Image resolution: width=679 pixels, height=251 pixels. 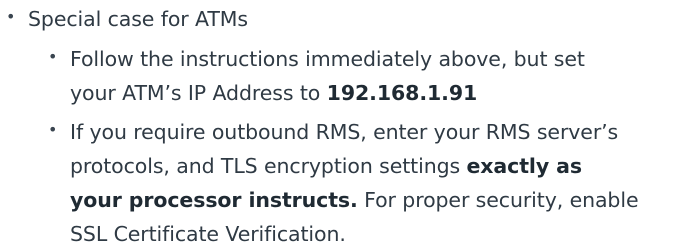 What do you see at coordinates (402, 93) in the screenshot?
I see `ip-address-value: 192.168.1.91` at bounding box center [402, 93].